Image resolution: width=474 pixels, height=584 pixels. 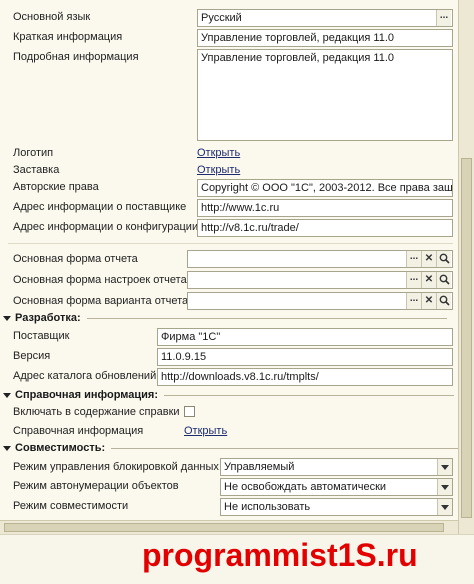 What do you see at coordinates (230, 243) in the screenshot?
I see `divider` at bounding box center [230, 243].